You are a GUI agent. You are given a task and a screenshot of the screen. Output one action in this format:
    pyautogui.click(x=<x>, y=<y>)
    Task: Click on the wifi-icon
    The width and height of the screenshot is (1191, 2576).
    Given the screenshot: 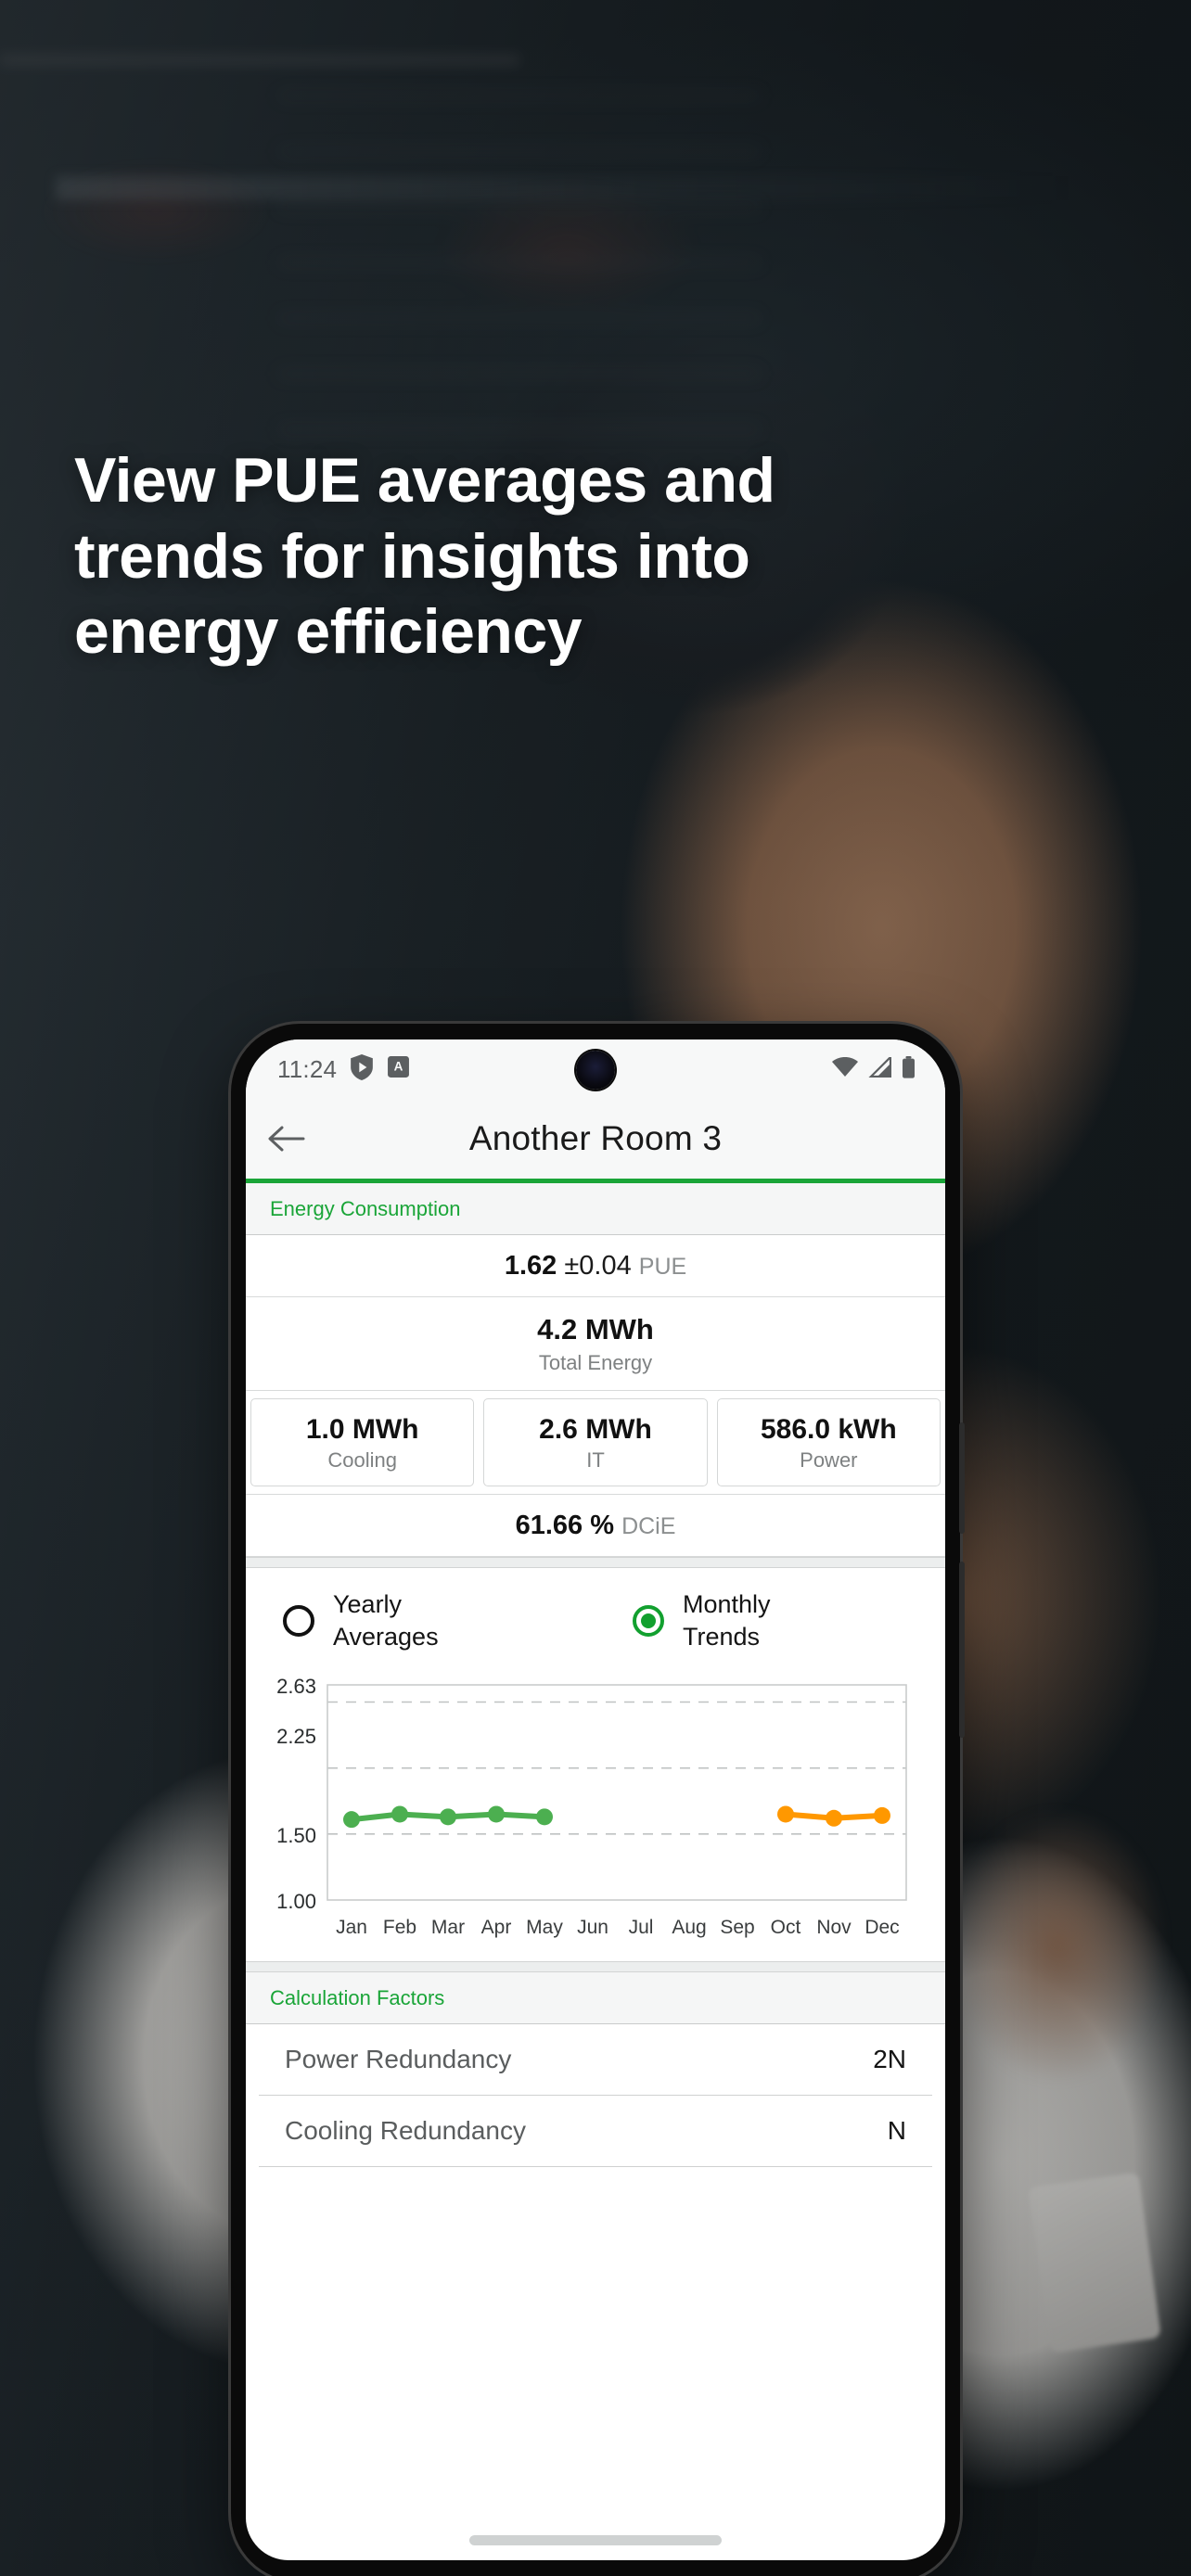 What is the action you would take?
    pyautogui.click(x=845, y=1069)
    